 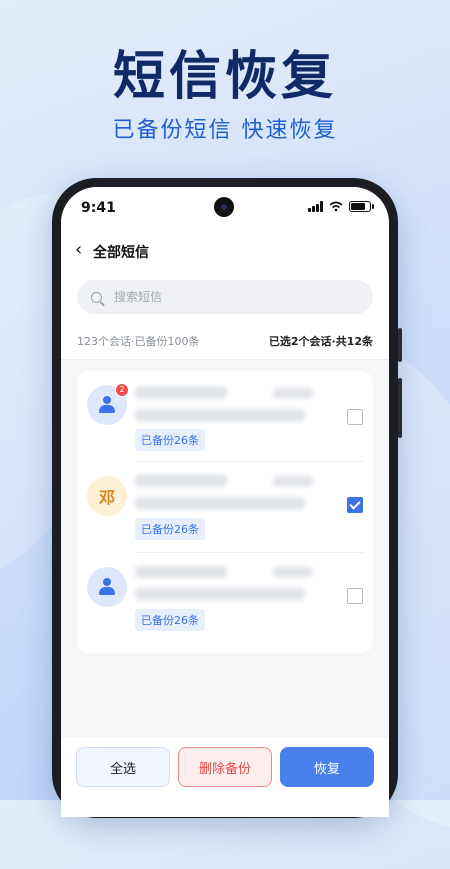 I want to click on search-box, so click(x=225, y=297).